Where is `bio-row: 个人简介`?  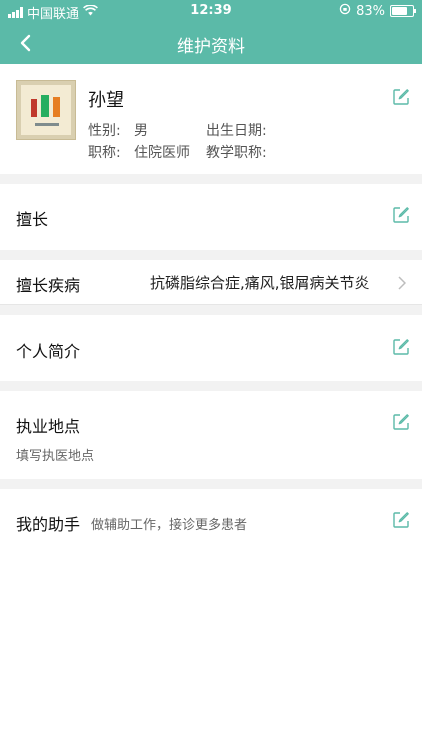 bio-row: 个人简介 is located at coordinates (211, 348).